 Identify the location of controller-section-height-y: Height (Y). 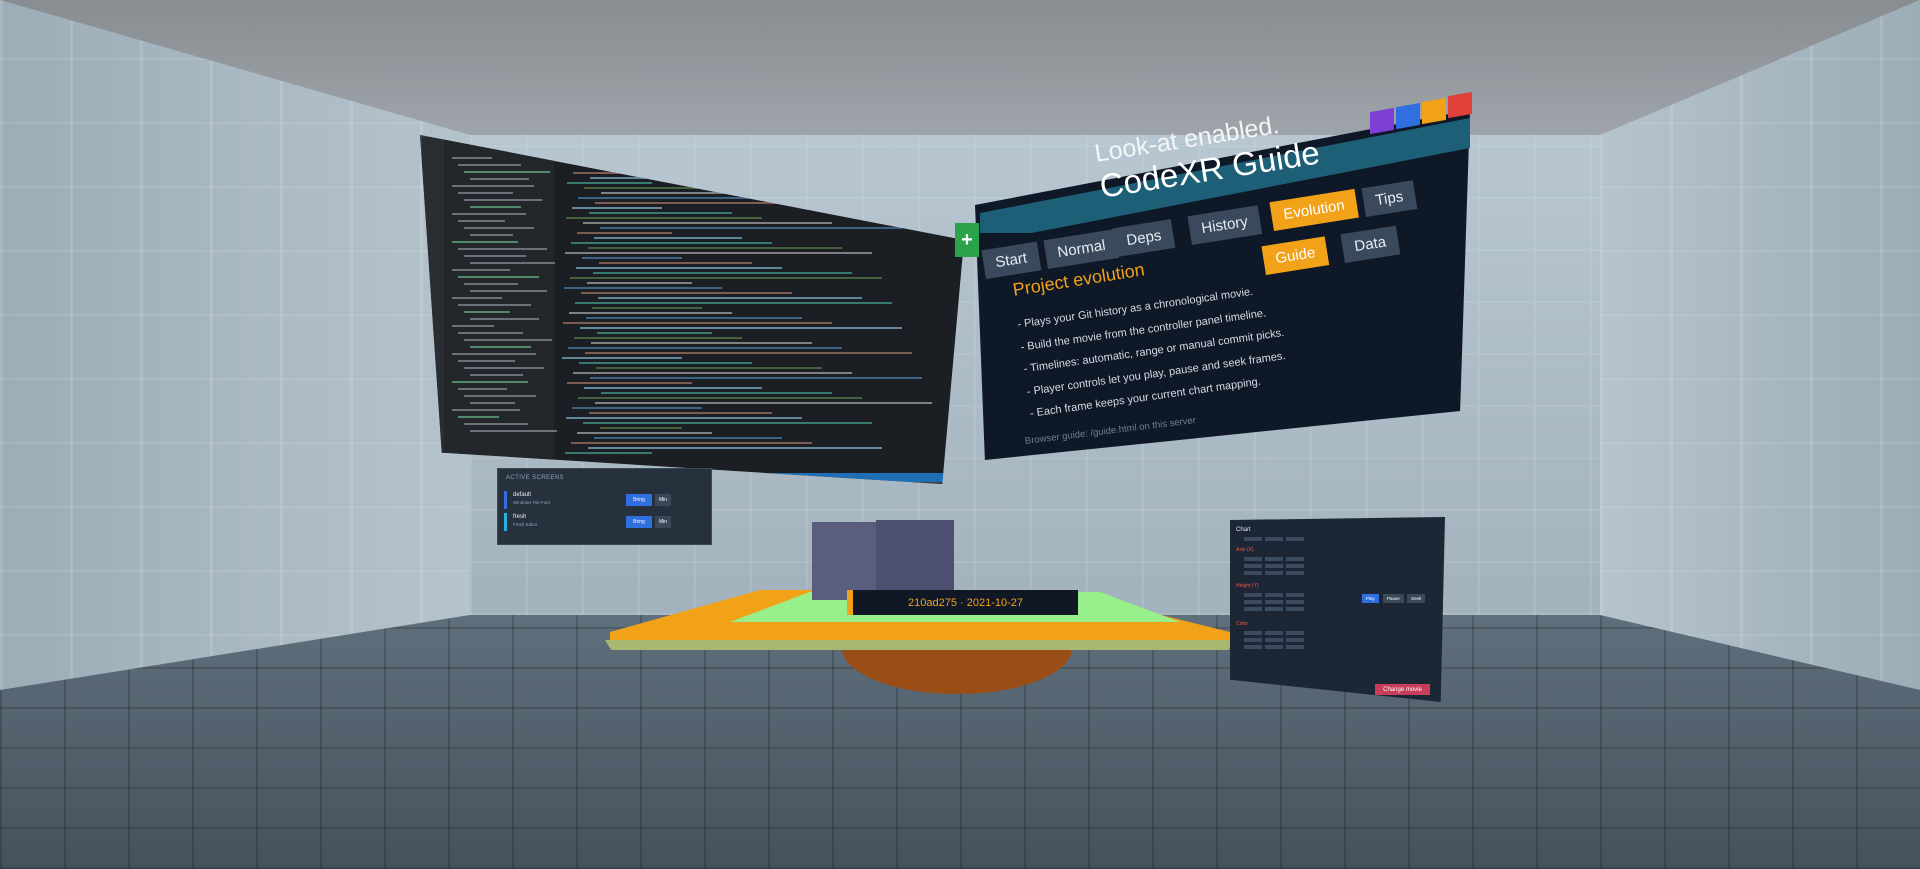
(1247, 586).